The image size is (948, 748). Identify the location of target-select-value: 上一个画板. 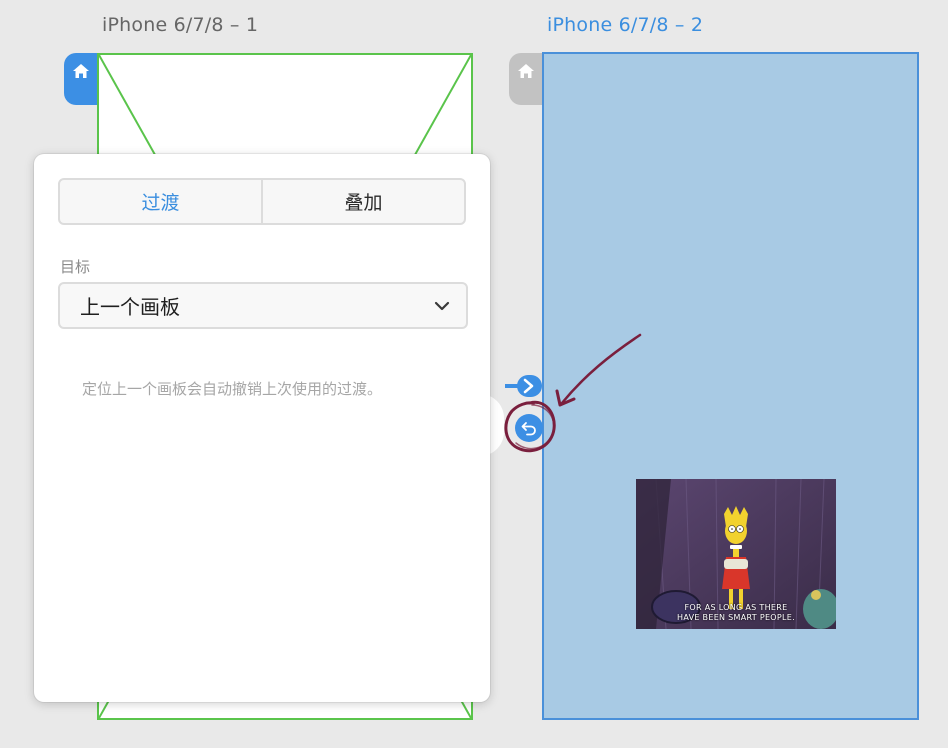
(130, 307).